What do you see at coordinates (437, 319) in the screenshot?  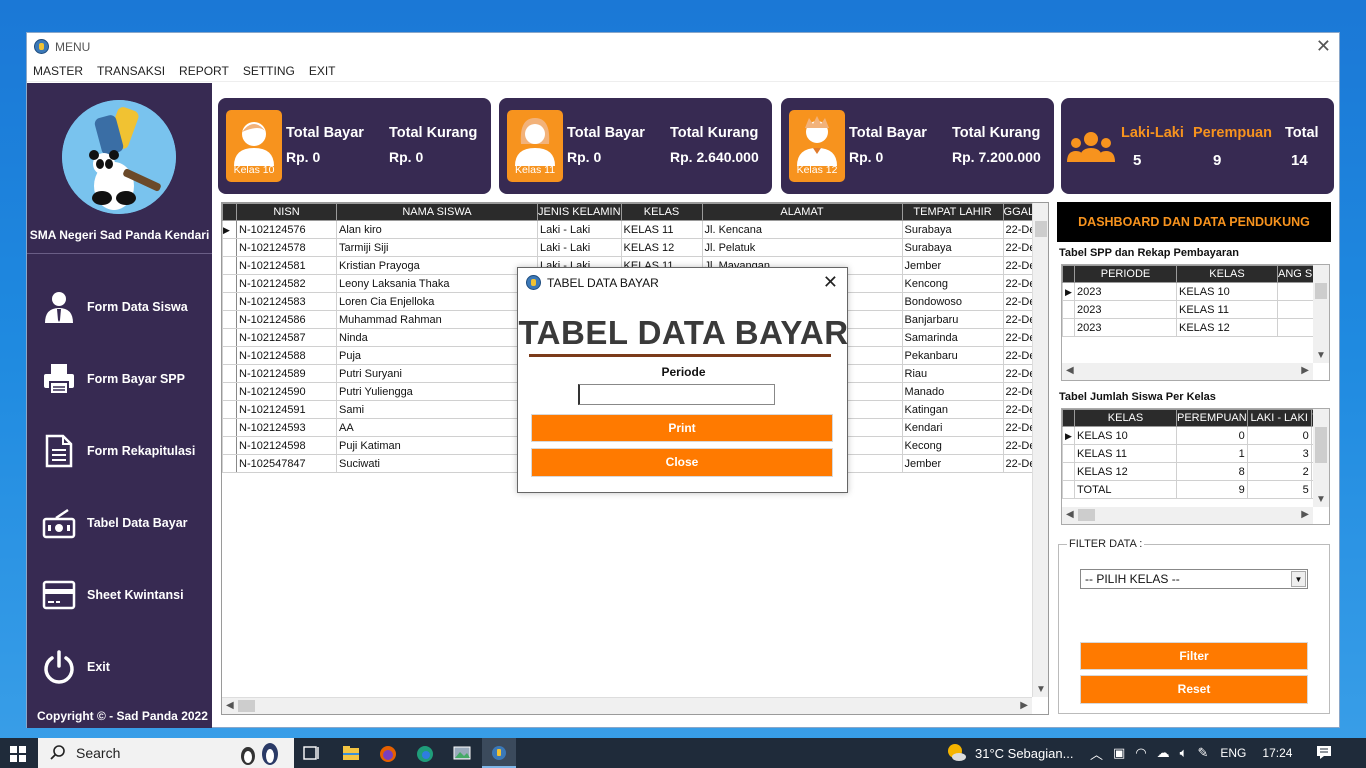 I see `table-cell: Muhammad Rahman` at bounding box center [437, 319].